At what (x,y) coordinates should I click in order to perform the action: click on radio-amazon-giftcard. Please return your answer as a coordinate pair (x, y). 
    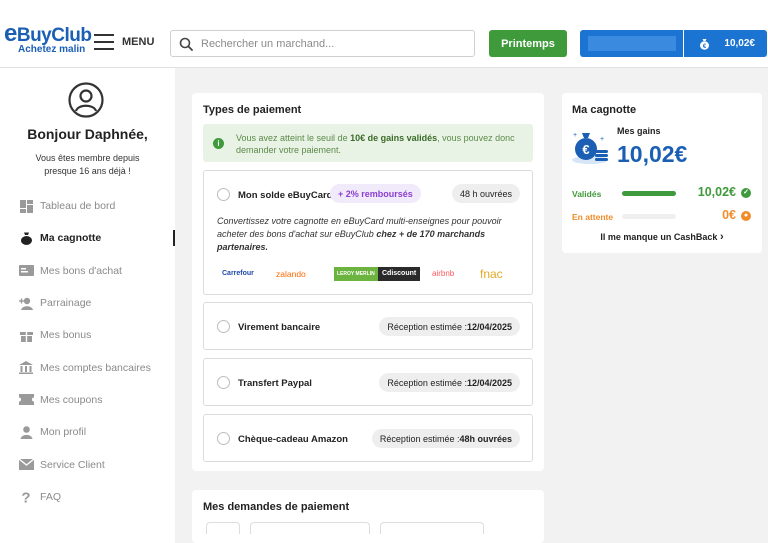
    Looking at the image, I should click on (223, 438).